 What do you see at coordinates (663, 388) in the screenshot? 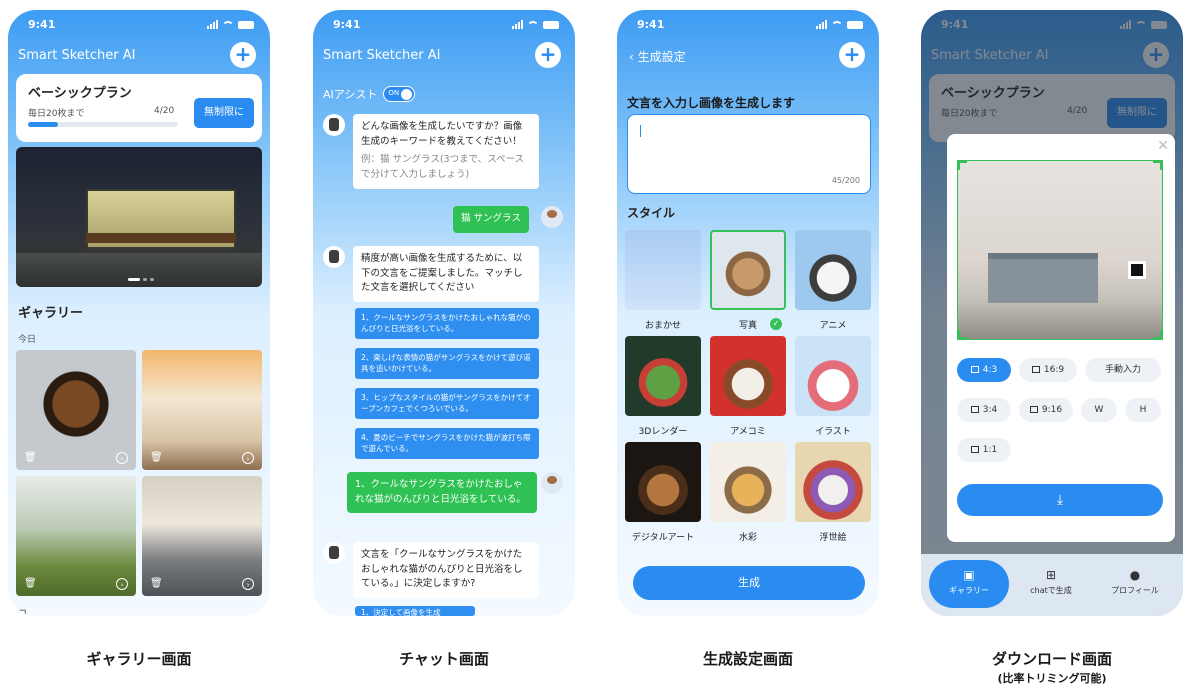
I see `style-option-3d: 3Dレンダー` at bounding box center [663, 388].